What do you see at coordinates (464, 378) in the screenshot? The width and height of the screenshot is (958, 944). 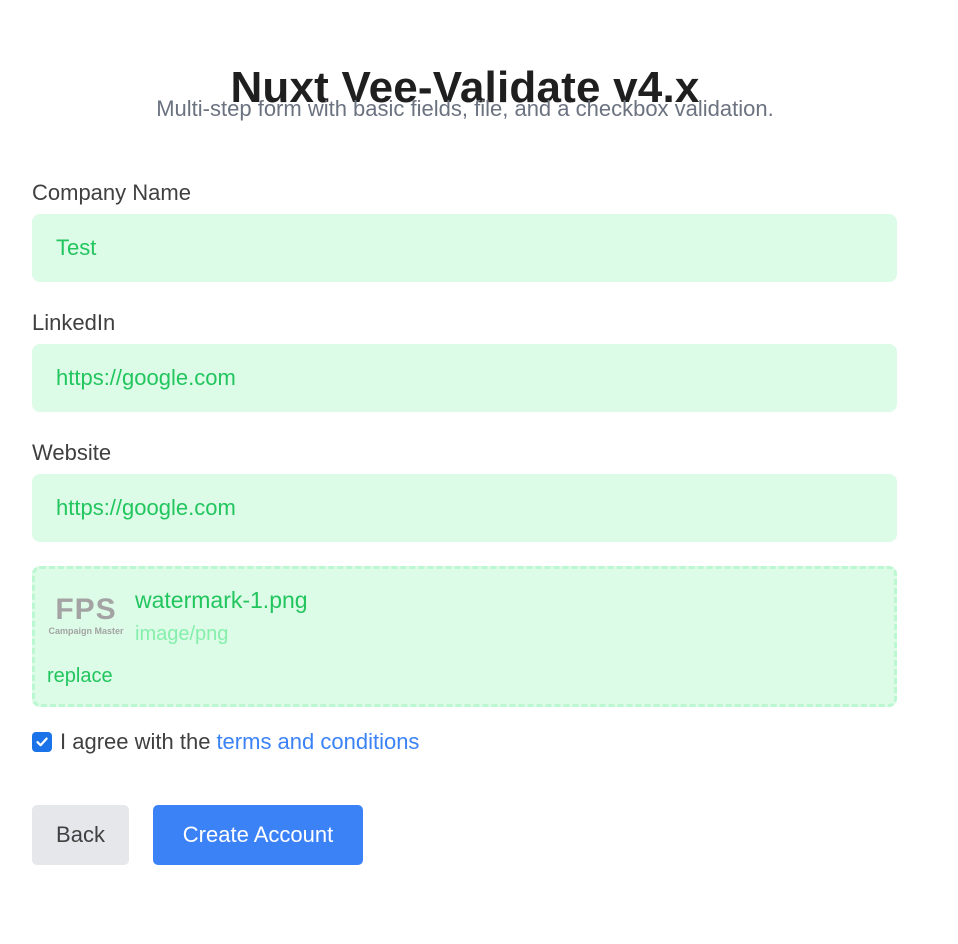 I see `linkedin-input` at bounding box center [464, 378].